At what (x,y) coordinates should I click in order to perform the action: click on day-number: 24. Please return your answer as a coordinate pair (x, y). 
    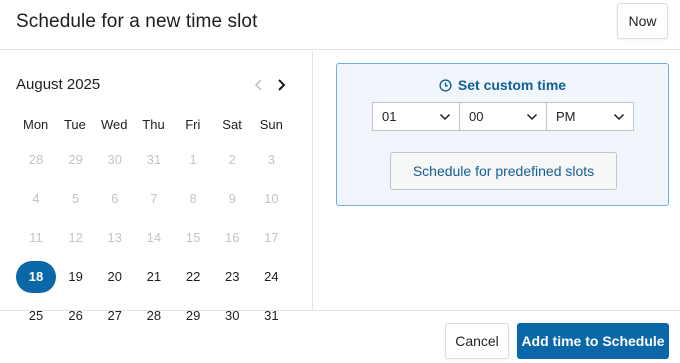
    Looking at the image, I should click on (271, 276).